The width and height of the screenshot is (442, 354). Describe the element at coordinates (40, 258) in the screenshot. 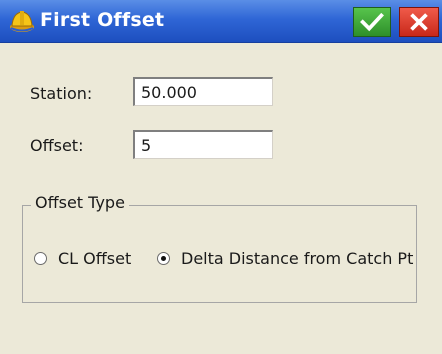

I see `radio-button-unchecked` at that location.